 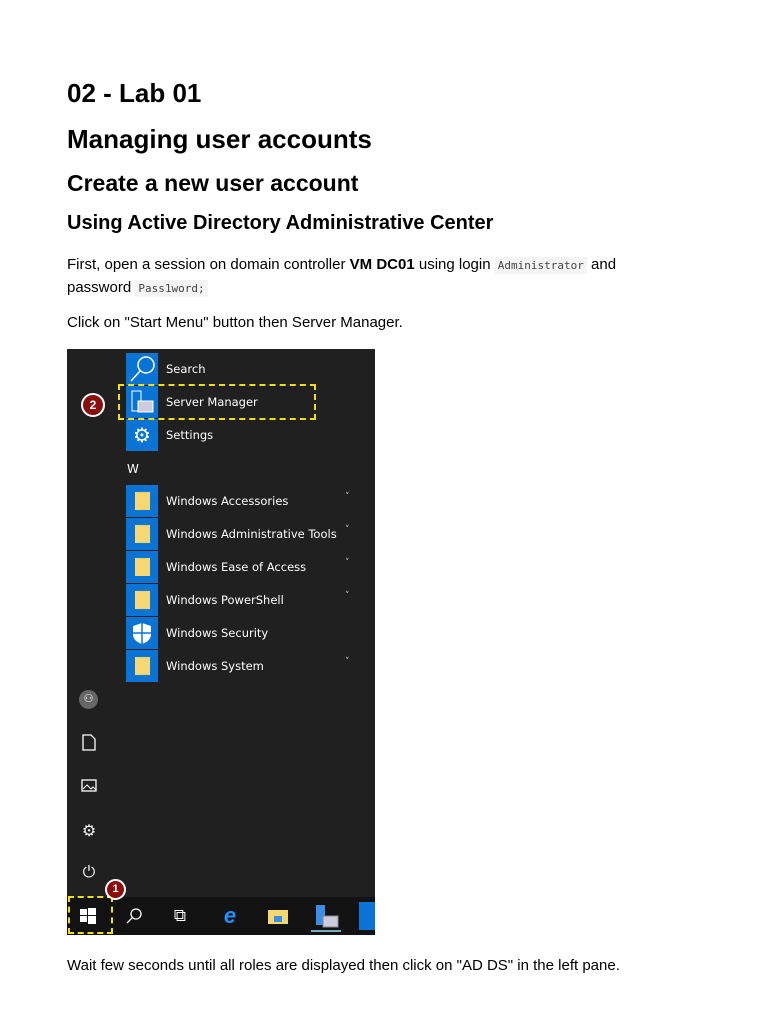 What do you see at coordinates (230, 916) in the screenshot?
I see `internet-explorer-icon: e` at bounding box center [230, 916].